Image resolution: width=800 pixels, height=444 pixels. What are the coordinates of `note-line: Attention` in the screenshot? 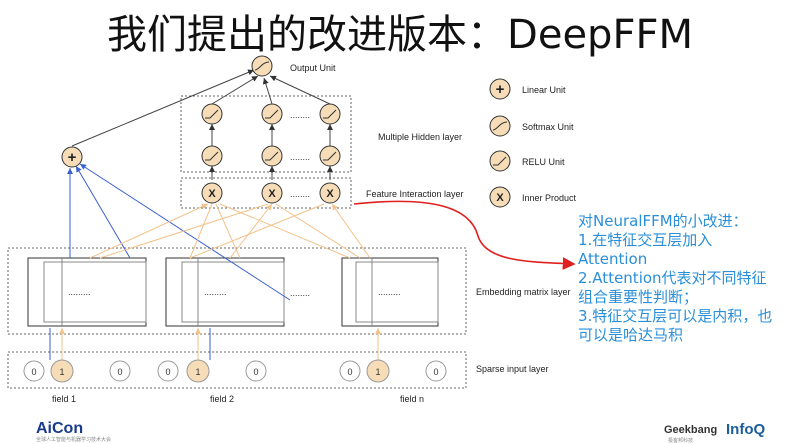 It's located at (613, 259).